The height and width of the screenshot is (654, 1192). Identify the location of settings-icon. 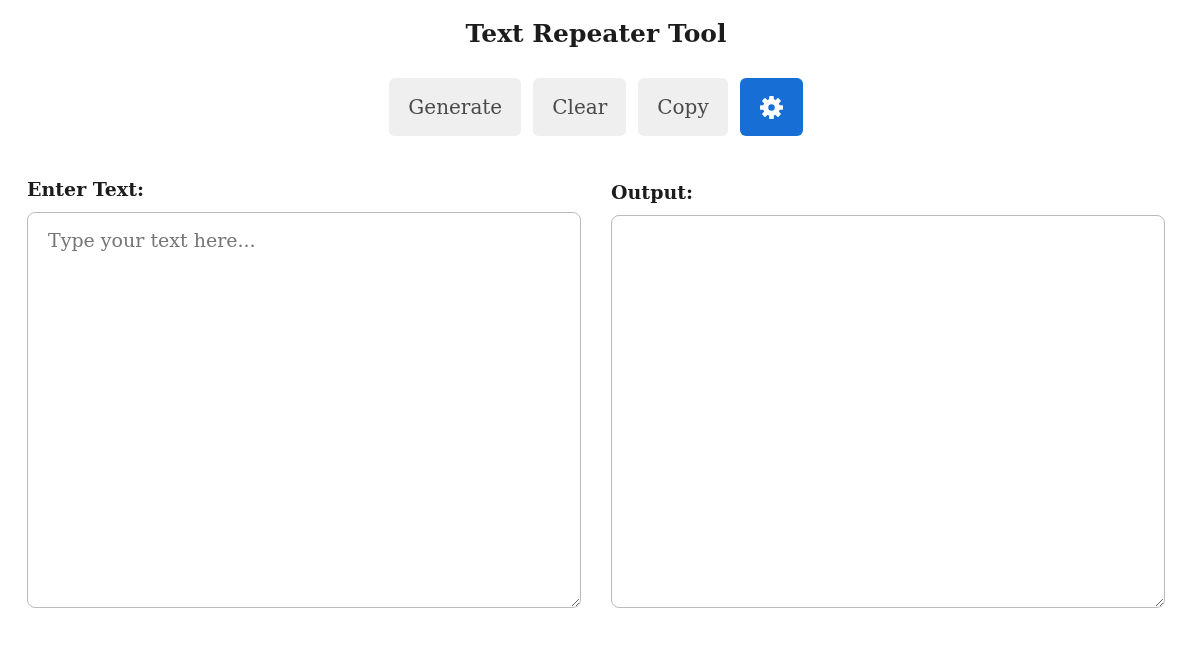
(771, 107).